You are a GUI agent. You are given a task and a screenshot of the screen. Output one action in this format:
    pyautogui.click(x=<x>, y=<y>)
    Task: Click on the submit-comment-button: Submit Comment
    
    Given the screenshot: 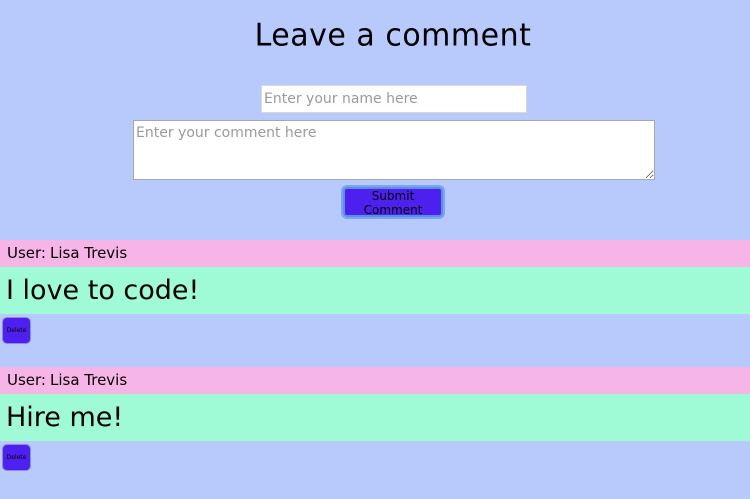 What is the action you would take?
    pyautogui.click(x=393, y=202)
    